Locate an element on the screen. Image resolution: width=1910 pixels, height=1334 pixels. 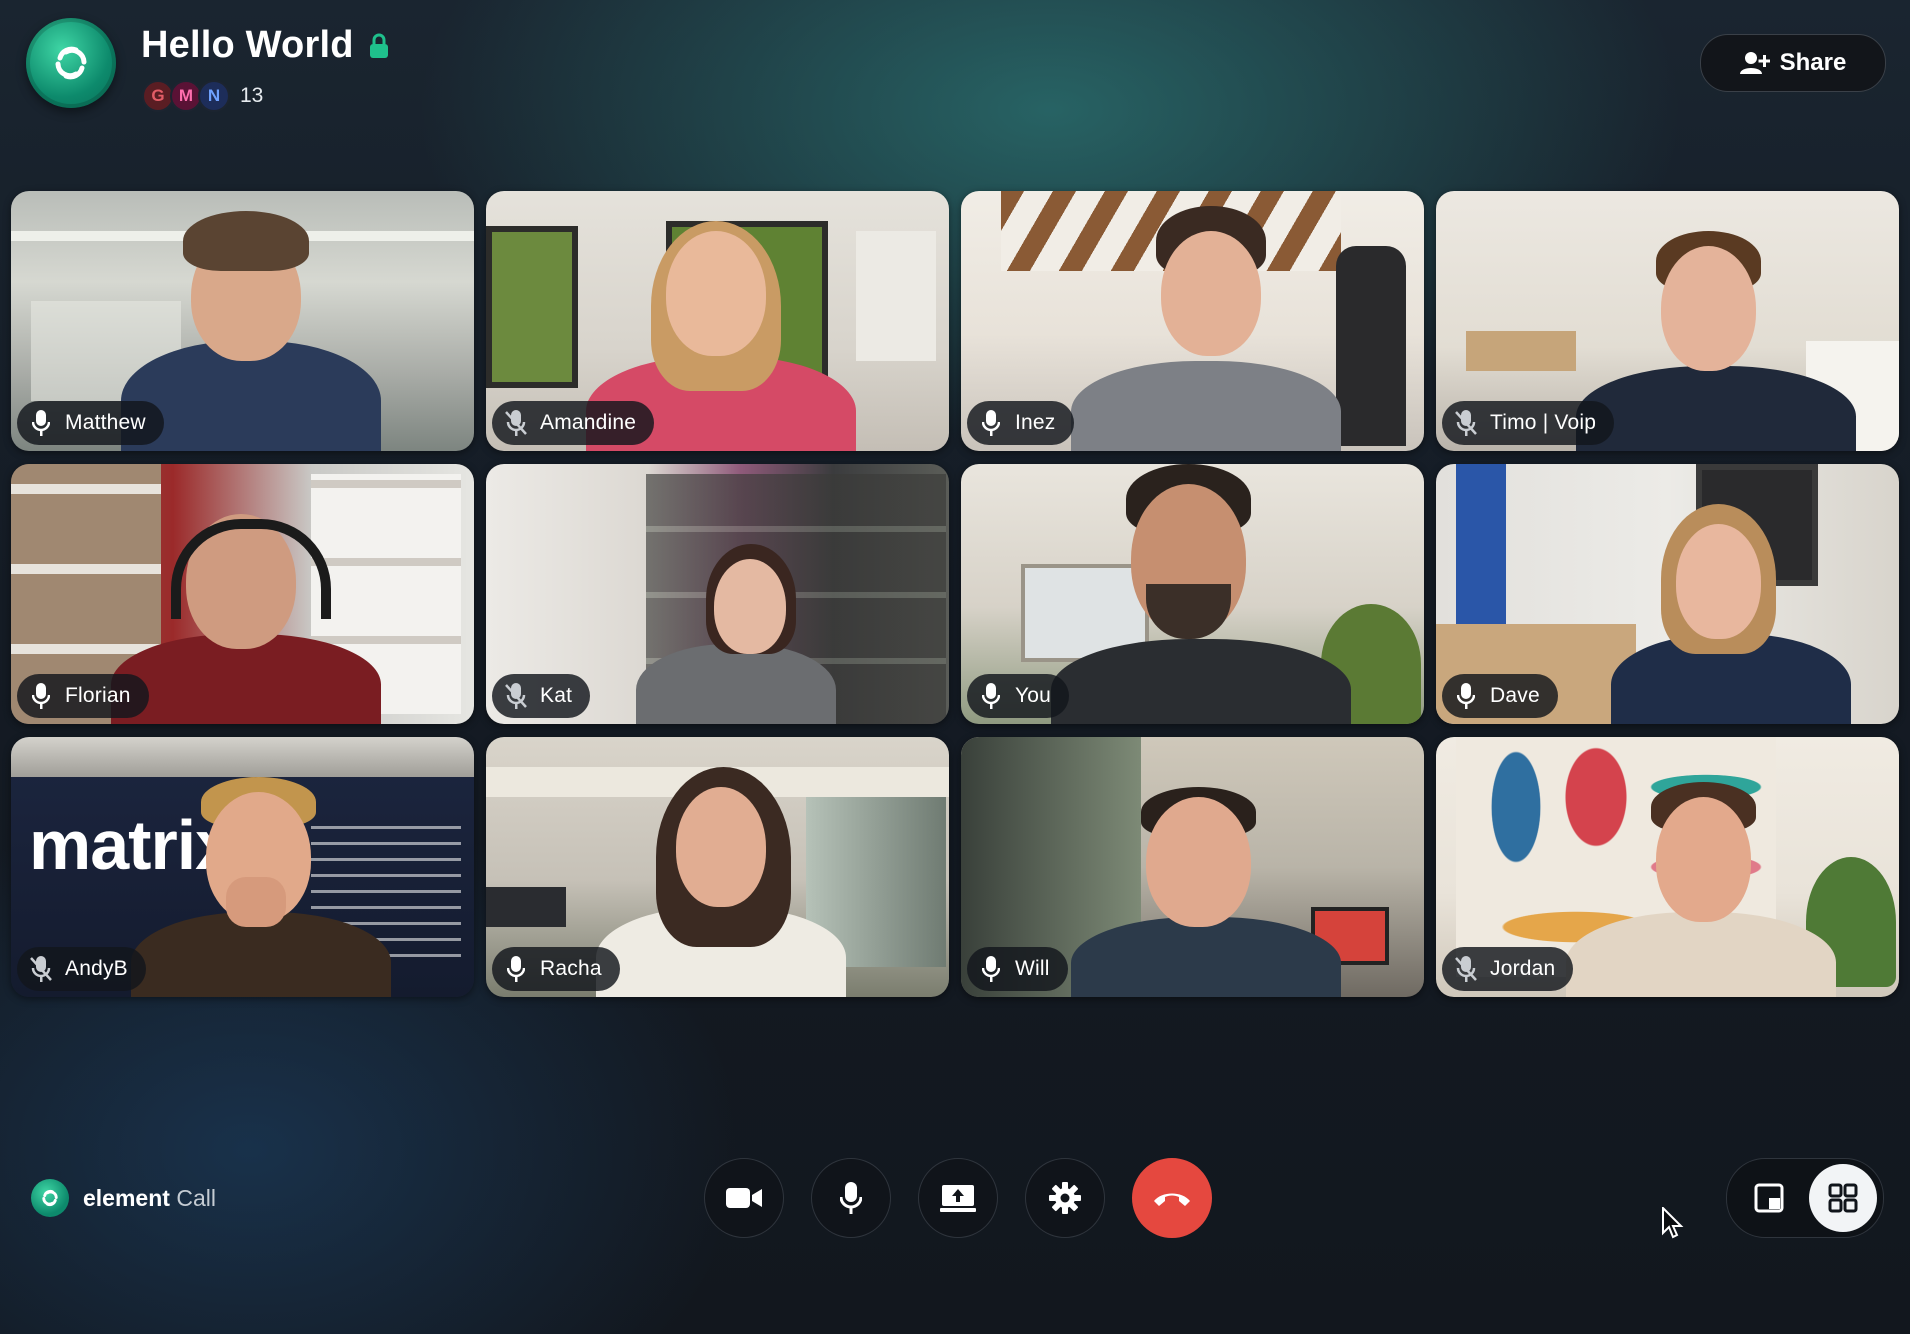
grid-layout-button is located at coordinates (1843, 1198).